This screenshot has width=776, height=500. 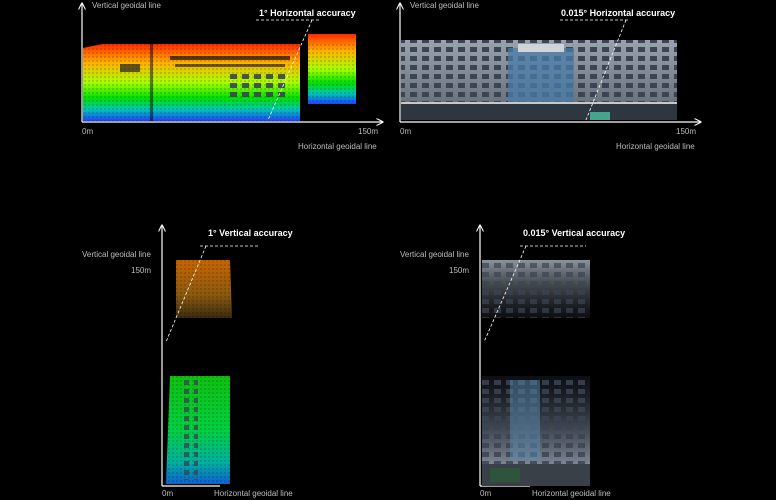 I want to click on panel-top-left, so click(x=232, y=63).